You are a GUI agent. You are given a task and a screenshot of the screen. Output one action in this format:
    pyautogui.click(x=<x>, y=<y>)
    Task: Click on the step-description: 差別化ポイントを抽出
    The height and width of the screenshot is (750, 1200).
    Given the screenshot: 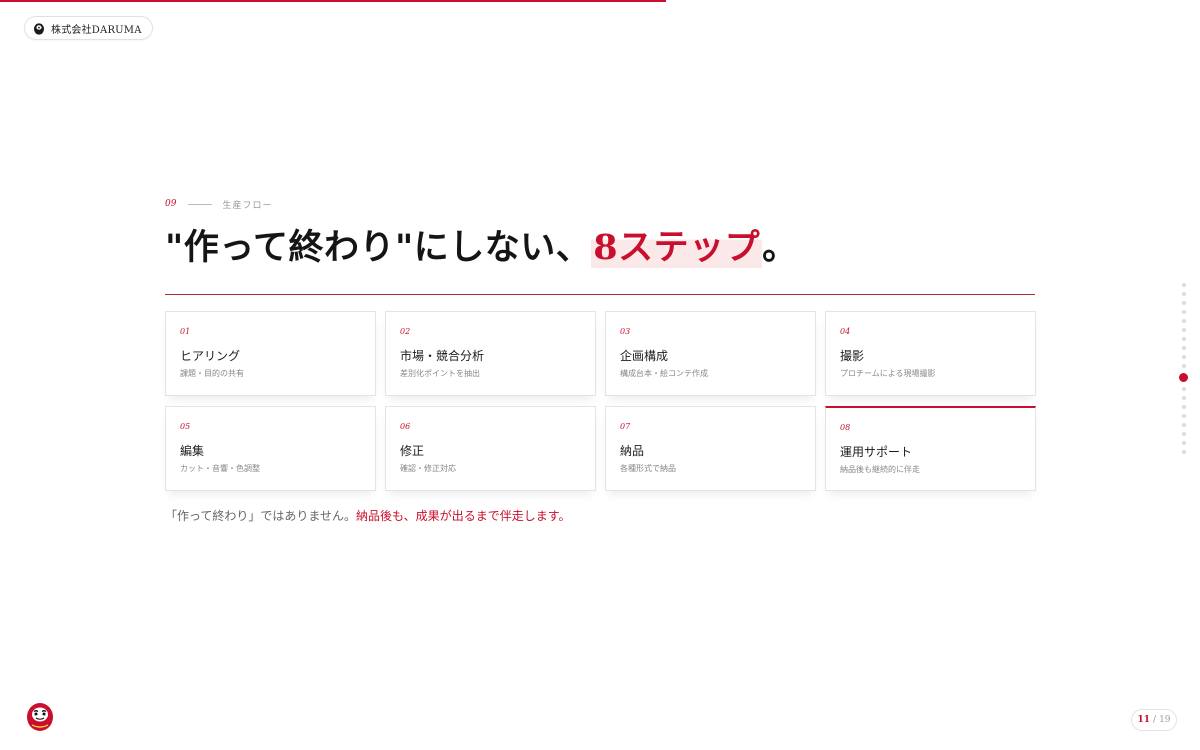 What is the action you would take?
    pyautogui.click(x=440, y=373)
    